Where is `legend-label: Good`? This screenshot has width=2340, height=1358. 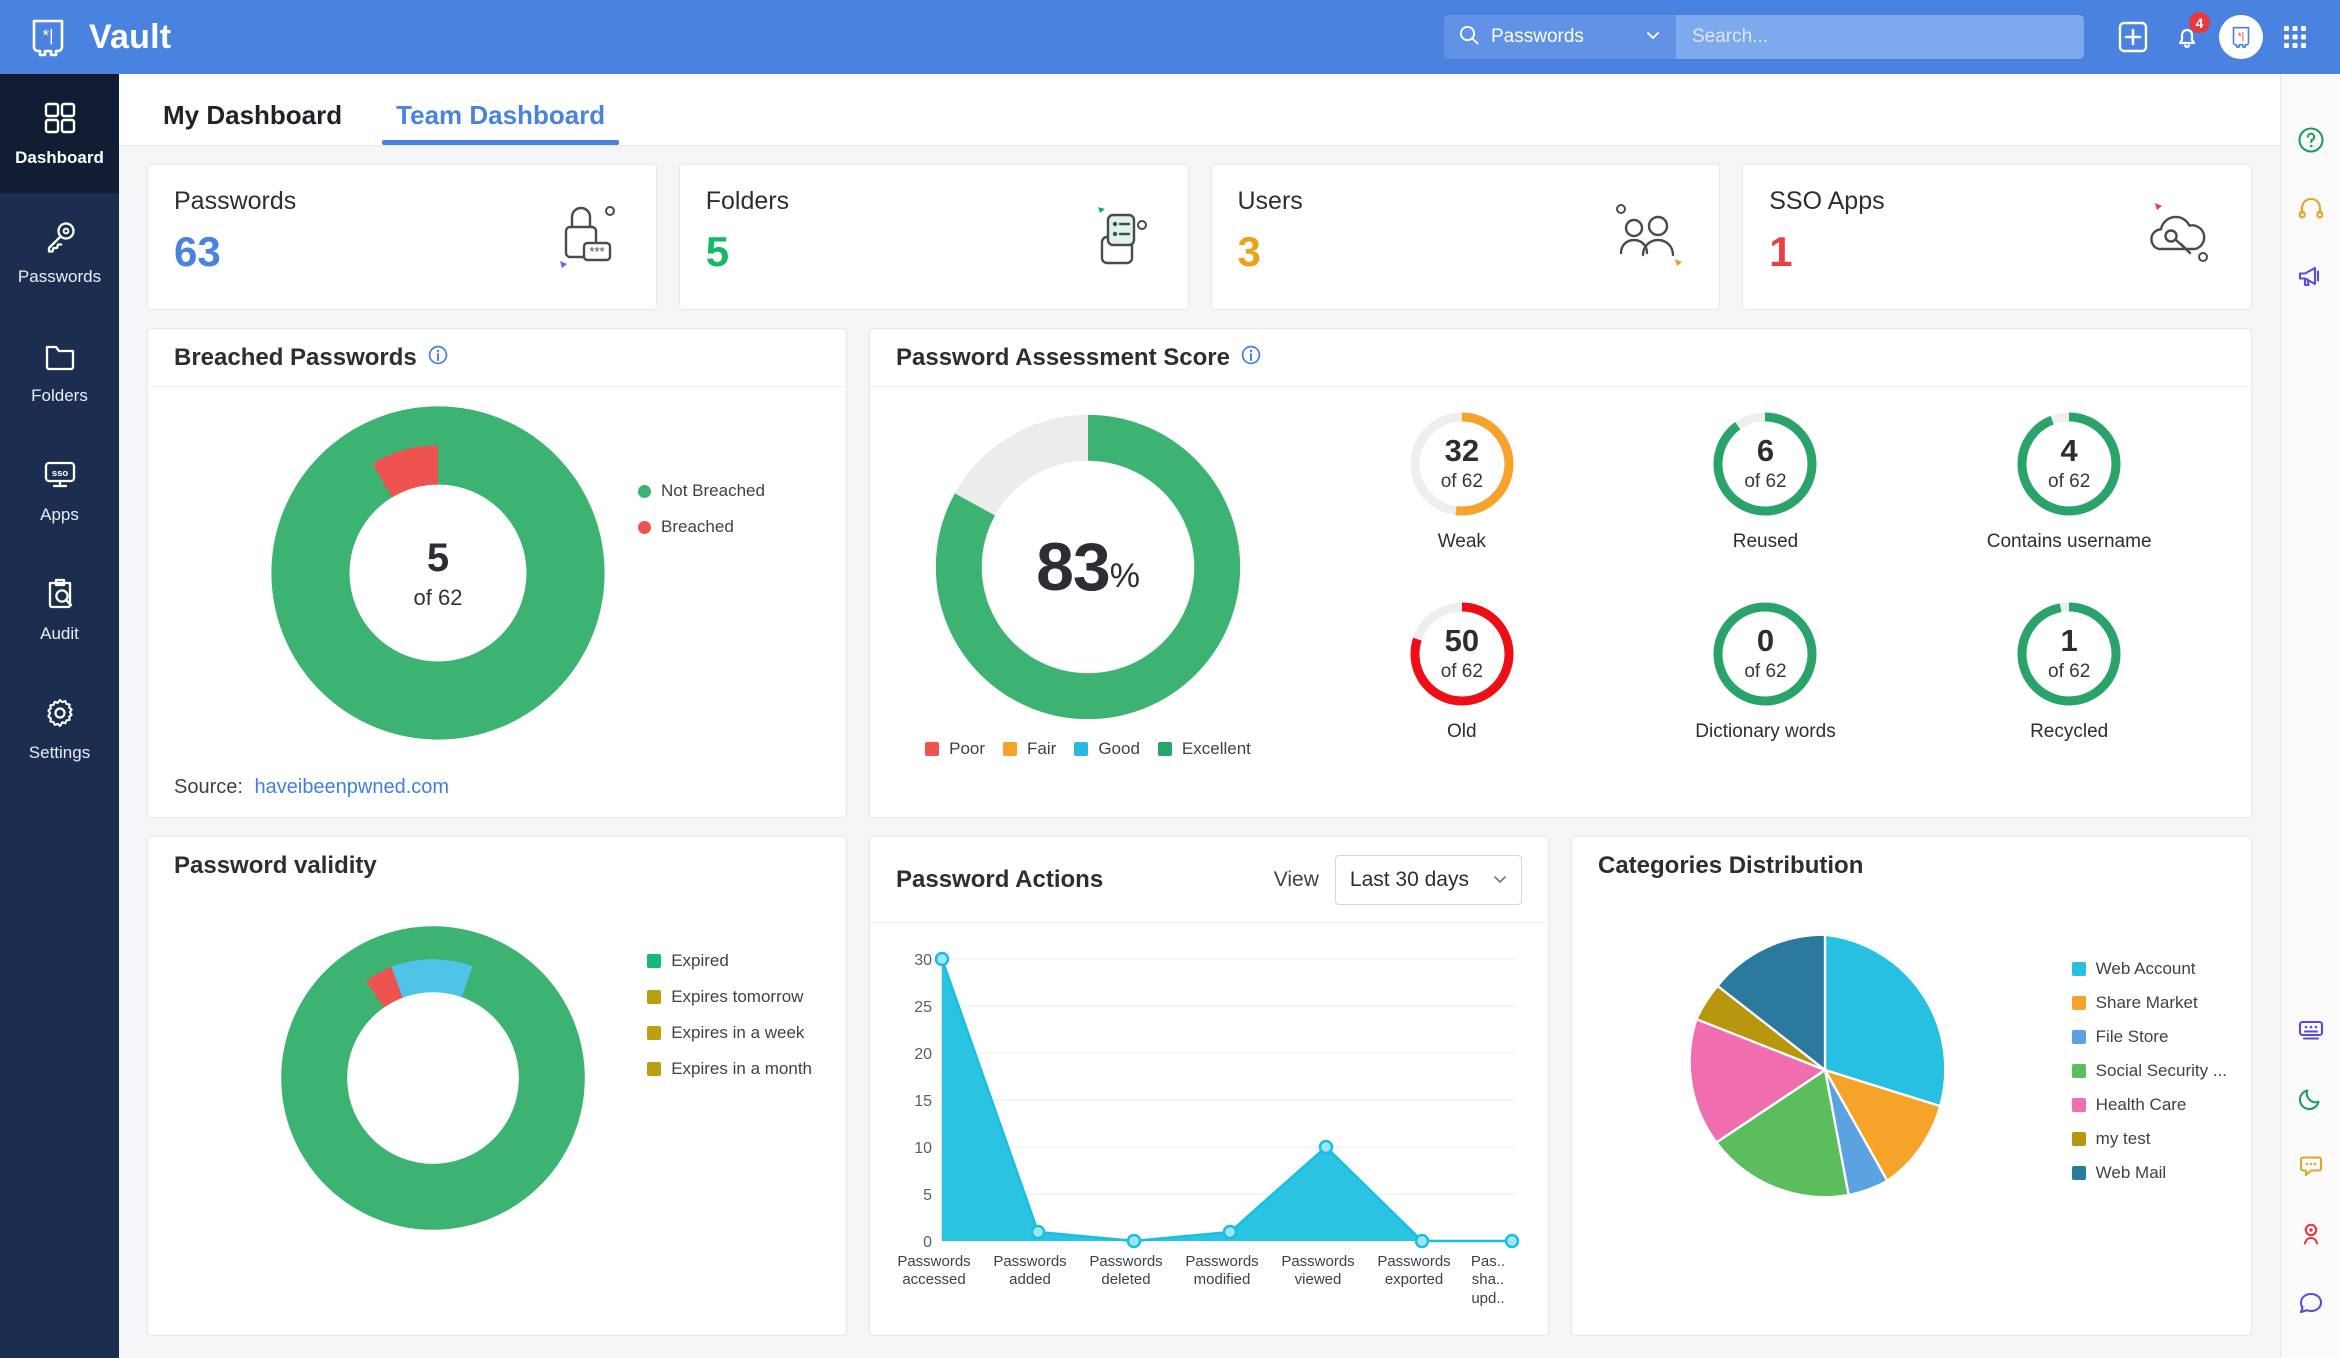
legend-label: Good is located at coordinates (1119, 748).